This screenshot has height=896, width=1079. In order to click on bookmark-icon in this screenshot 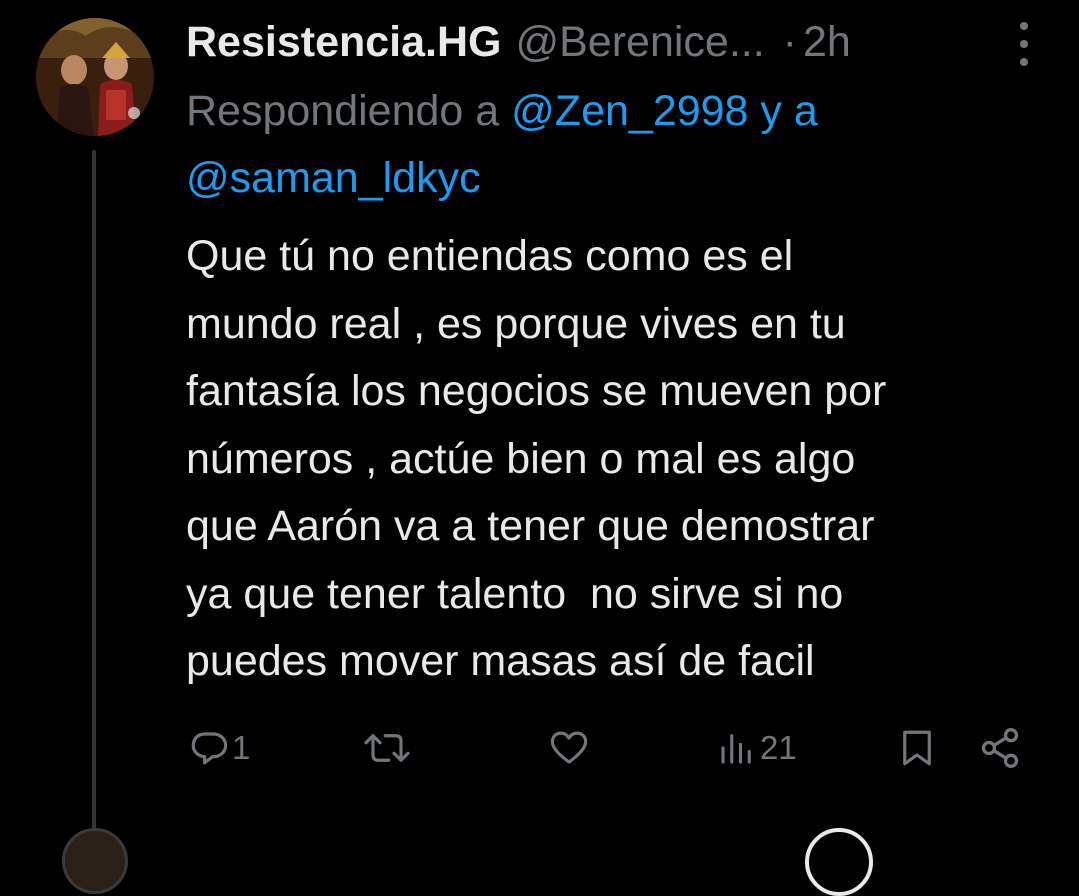, I will do `click(917, 748)`.